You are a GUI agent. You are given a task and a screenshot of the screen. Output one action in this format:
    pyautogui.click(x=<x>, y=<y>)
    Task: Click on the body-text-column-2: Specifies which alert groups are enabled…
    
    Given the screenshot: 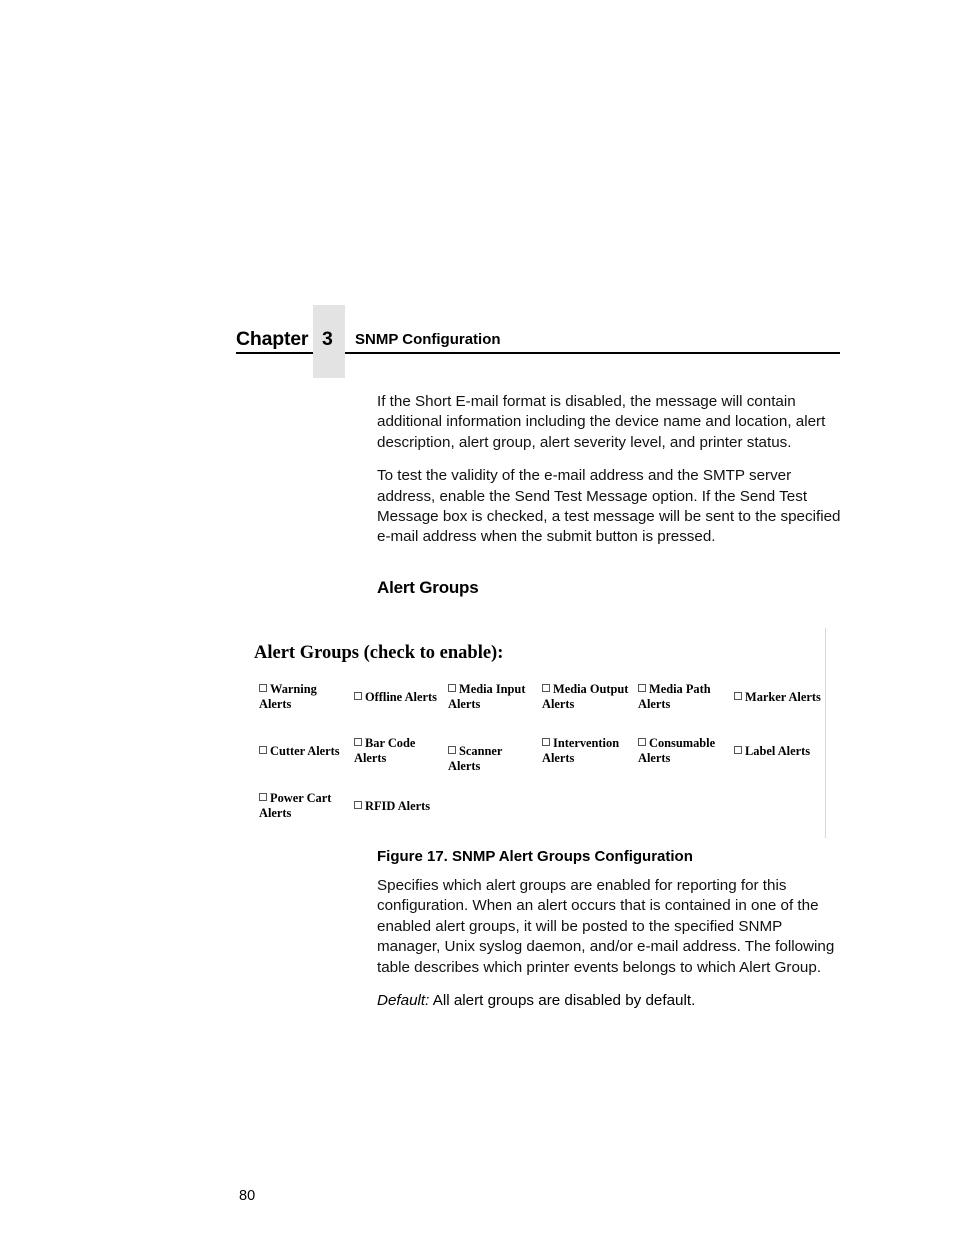 What is the action you would take?
    pyautogui.click(x=612, y=943)
    